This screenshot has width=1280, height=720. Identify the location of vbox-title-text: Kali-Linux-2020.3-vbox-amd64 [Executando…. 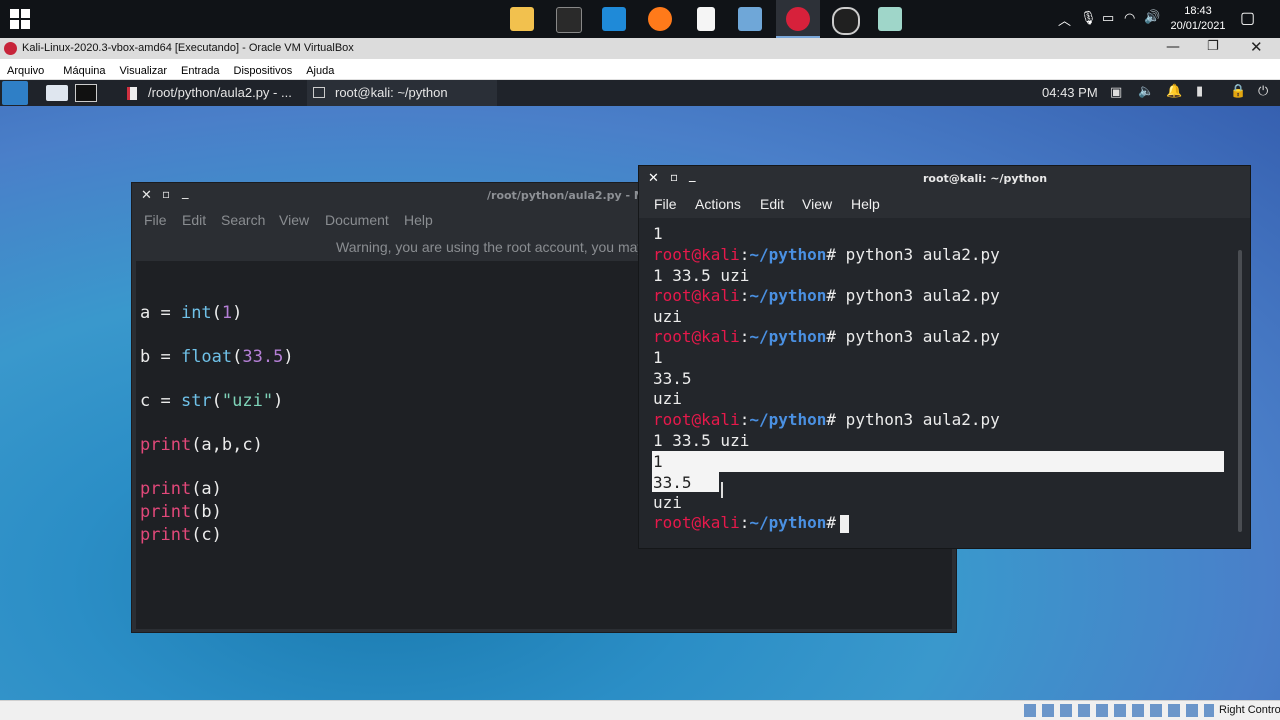
(188, 48).